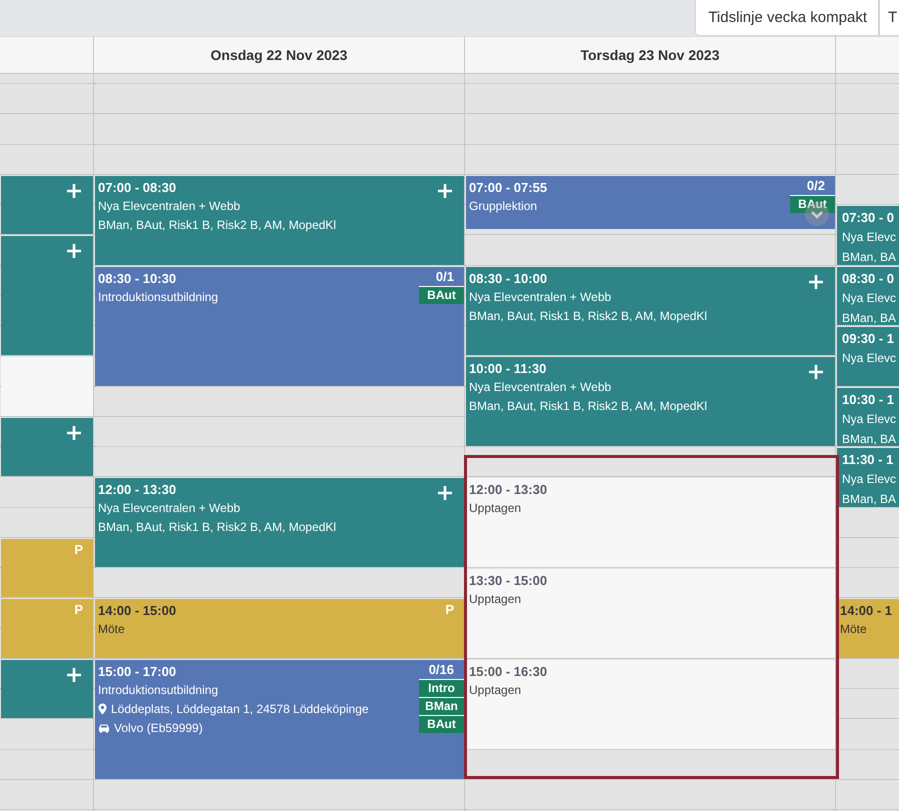  I want to click on event-card: 07:00 - 07:55 Grupplektion 0/2 BAut, so click(650, 203).